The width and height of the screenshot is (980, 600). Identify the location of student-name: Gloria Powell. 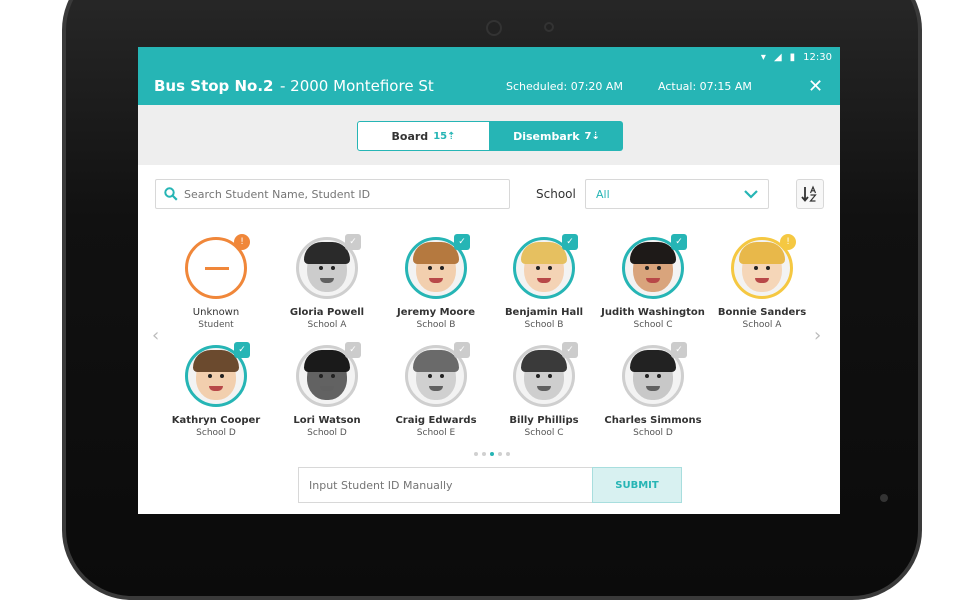
(327, 312).